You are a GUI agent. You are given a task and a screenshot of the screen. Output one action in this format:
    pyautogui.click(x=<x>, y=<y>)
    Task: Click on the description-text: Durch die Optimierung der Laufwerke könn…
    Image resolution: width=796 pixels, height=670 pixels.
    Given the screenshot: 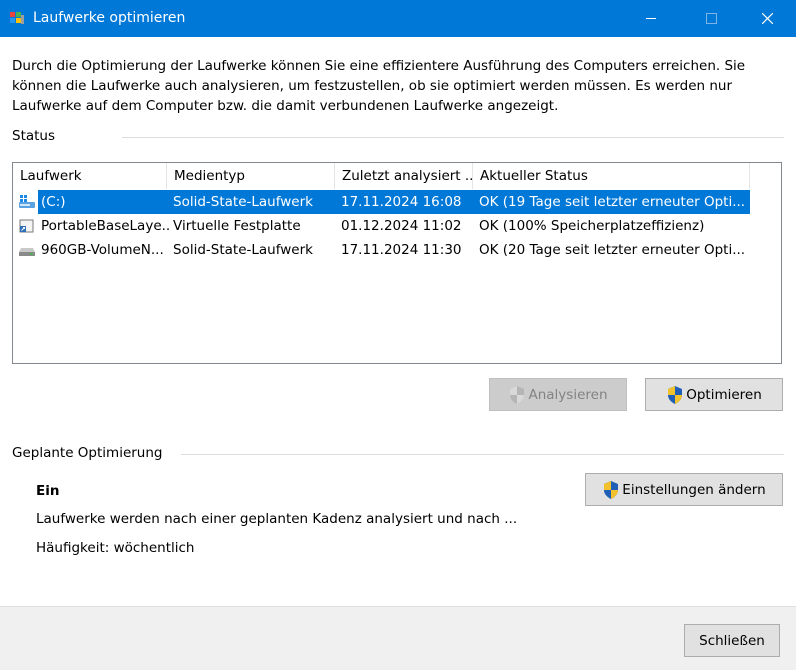 What is the action you would take?
    pyautogui.click(x=379, y=86)
    